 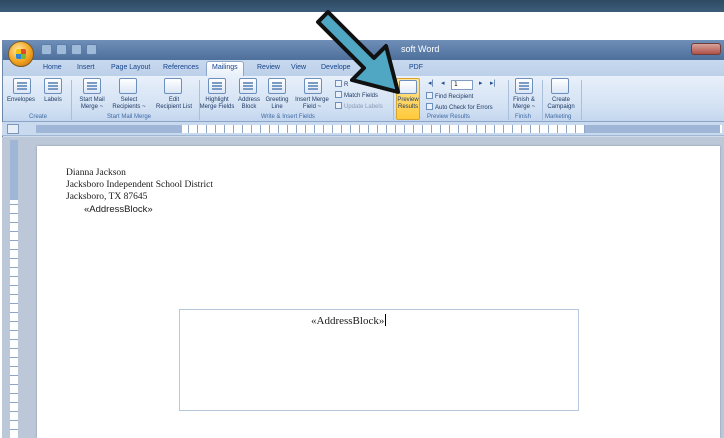 What do you see at coordinates (92, 86) in the screenshot?
I see `start-mail-merge-icon` at bounding box center [92, 86].